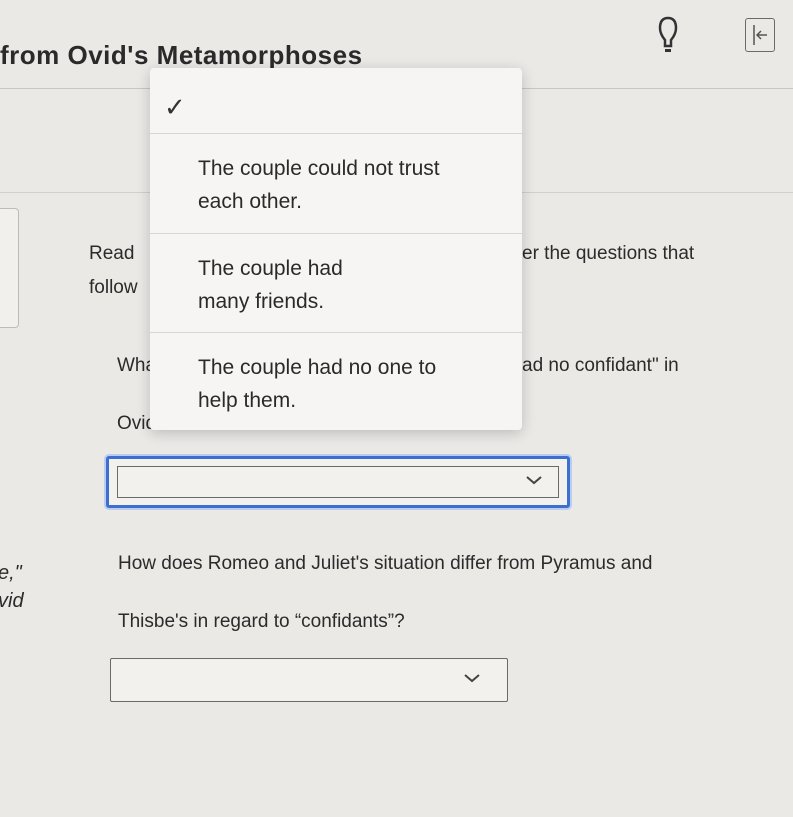 The image size is (793, 817). Describe the element at coordinates (247, 400) in the screenshot. I see `menu-option-line: help them.` at that location.